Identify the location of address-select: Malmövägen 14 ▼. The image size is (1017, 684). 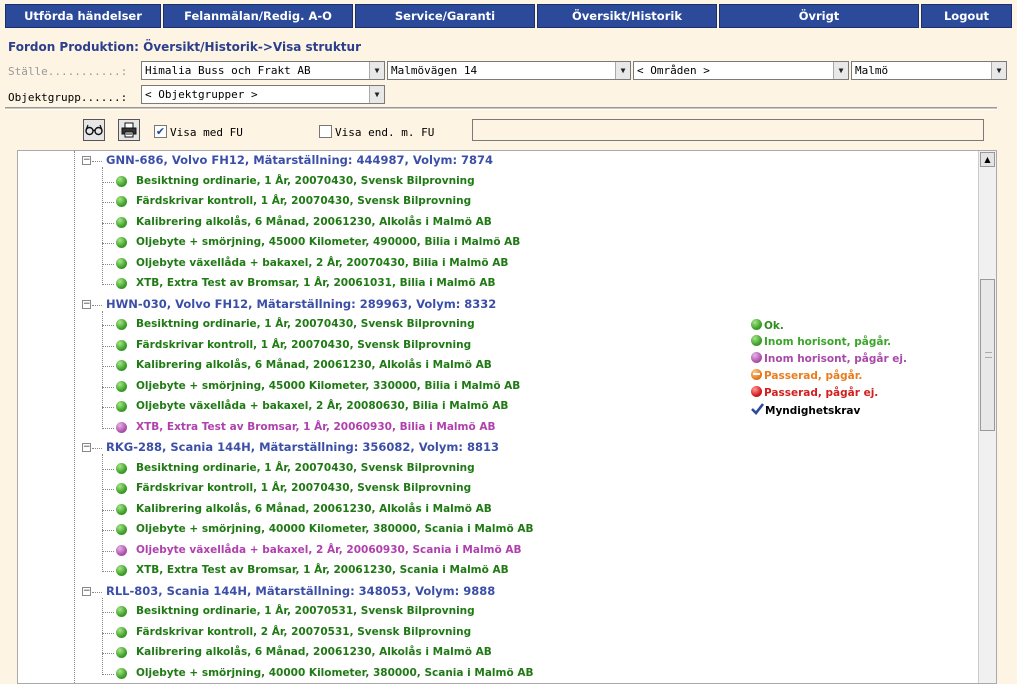
(509, 70).